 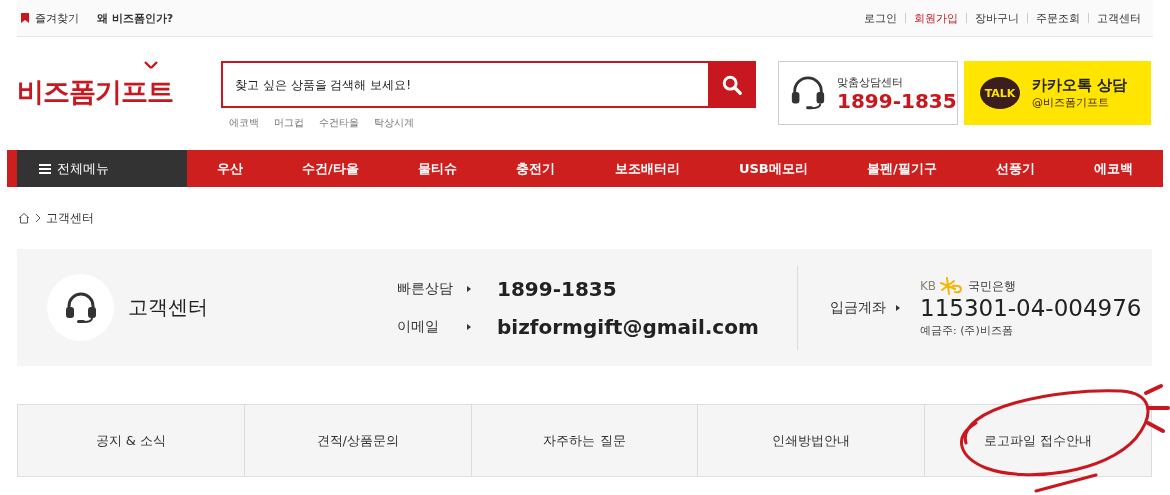 What do you see at coordinates (418, 326) in the screenshot?
I see `contact-label: 이메일` at bounding box center [418, 326].